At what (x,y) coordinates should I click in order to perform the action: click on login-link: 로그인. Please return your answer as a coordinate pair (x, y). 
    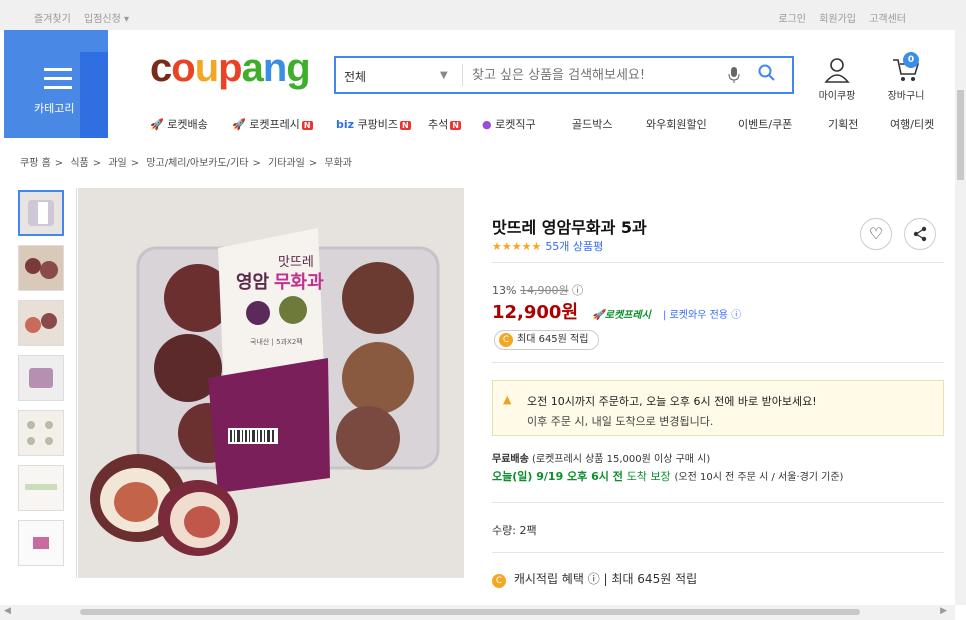
    Looking at the image, I should click on (792, 19).